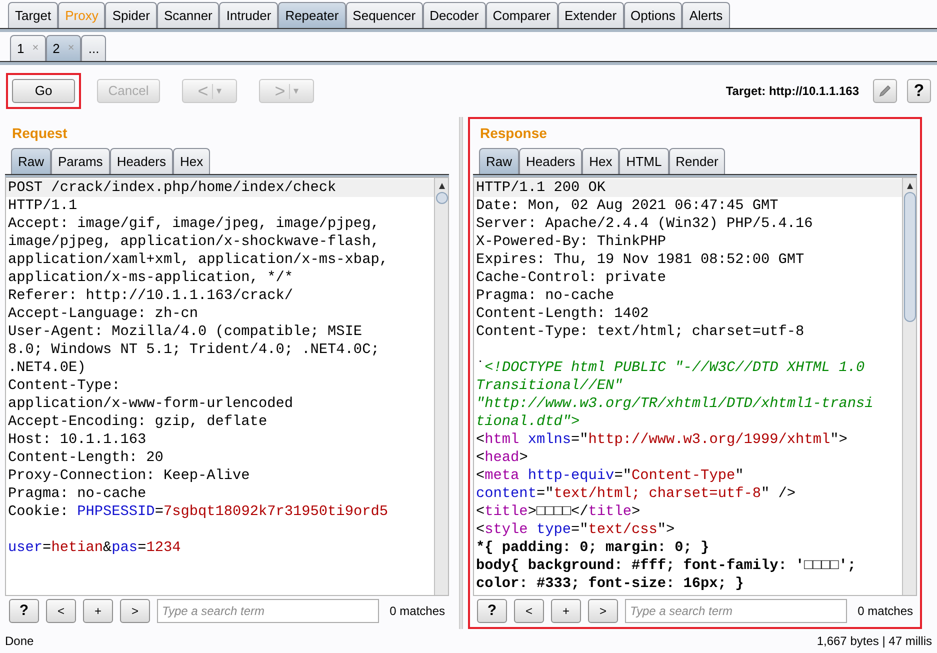 The image size is (937, 653). Describe the element at coordinates (198, 260) in the screenshot. I see `code-line: application/xaml+xml, application/x-ms-xbap,` at that location.